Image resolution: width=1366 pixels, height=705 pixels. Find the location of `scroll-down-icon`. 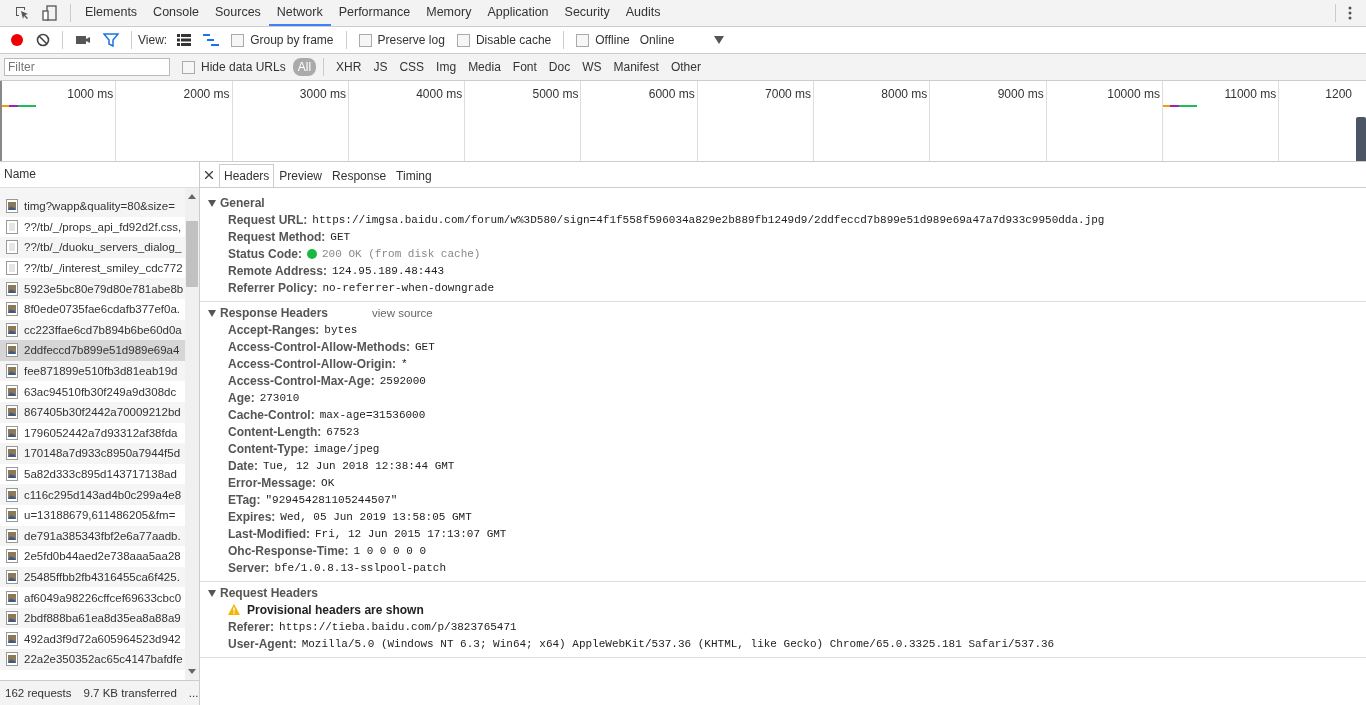

scroll-down-icon is located at coordinates (192, 671).